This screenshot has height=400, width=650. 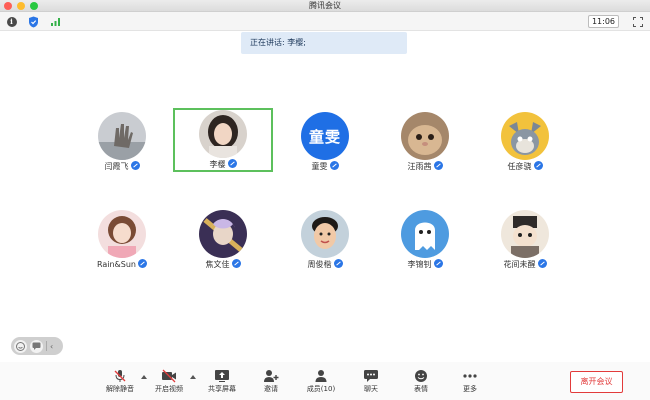 I want to click on reactions-button: 表情, so click(x=421, y=384).